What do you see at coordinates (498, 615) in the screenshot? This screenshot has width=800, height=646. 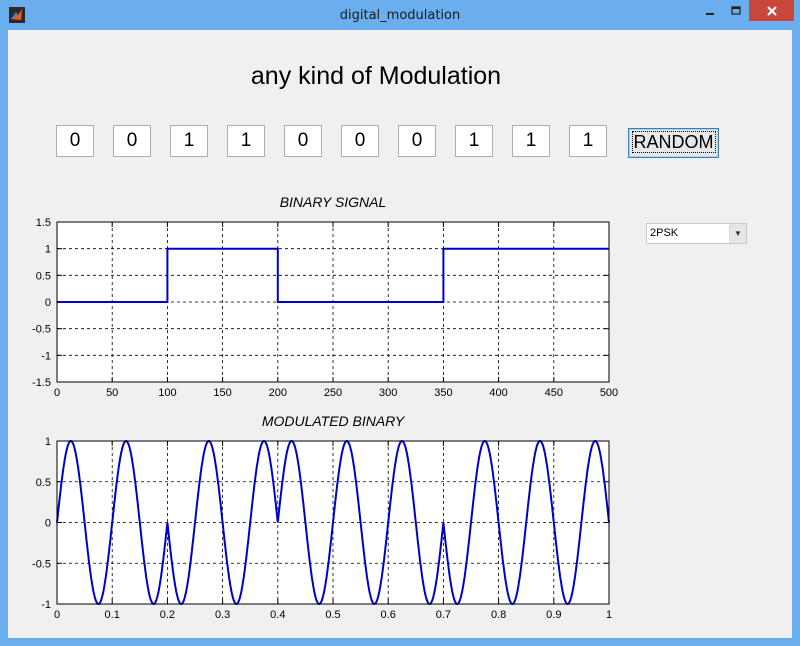 I see `plot-2-xtick-label: 0.8` at bounding box center [498, 615].